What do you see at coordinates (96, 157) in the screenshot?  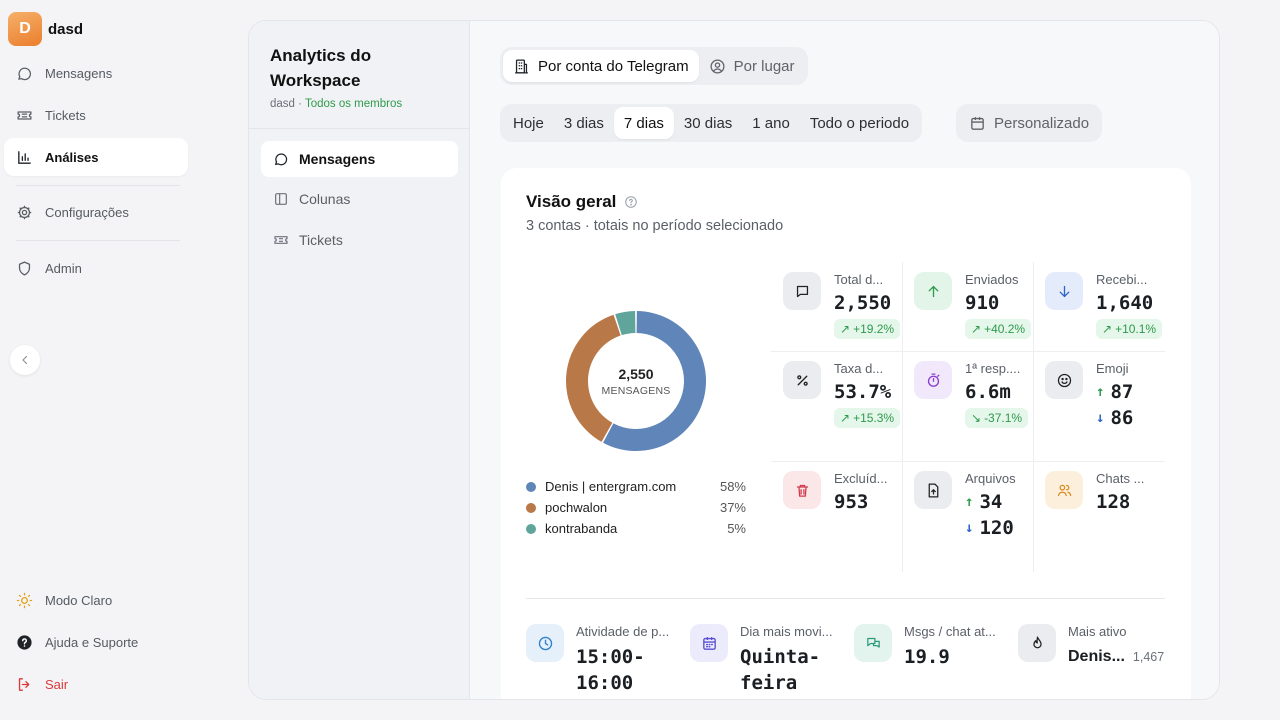 I see `nav-item-analises: Análises` at bounding box center [96, 157].